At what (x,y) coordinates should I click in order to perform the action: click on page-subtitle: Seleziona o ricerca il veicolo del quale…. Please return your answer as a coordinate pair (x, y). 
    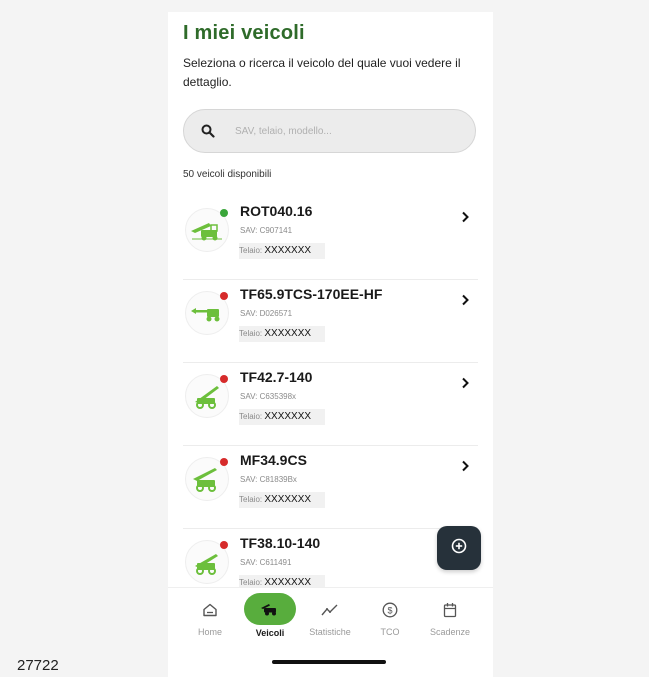
    Looking at the image, I should click on (322, 72).